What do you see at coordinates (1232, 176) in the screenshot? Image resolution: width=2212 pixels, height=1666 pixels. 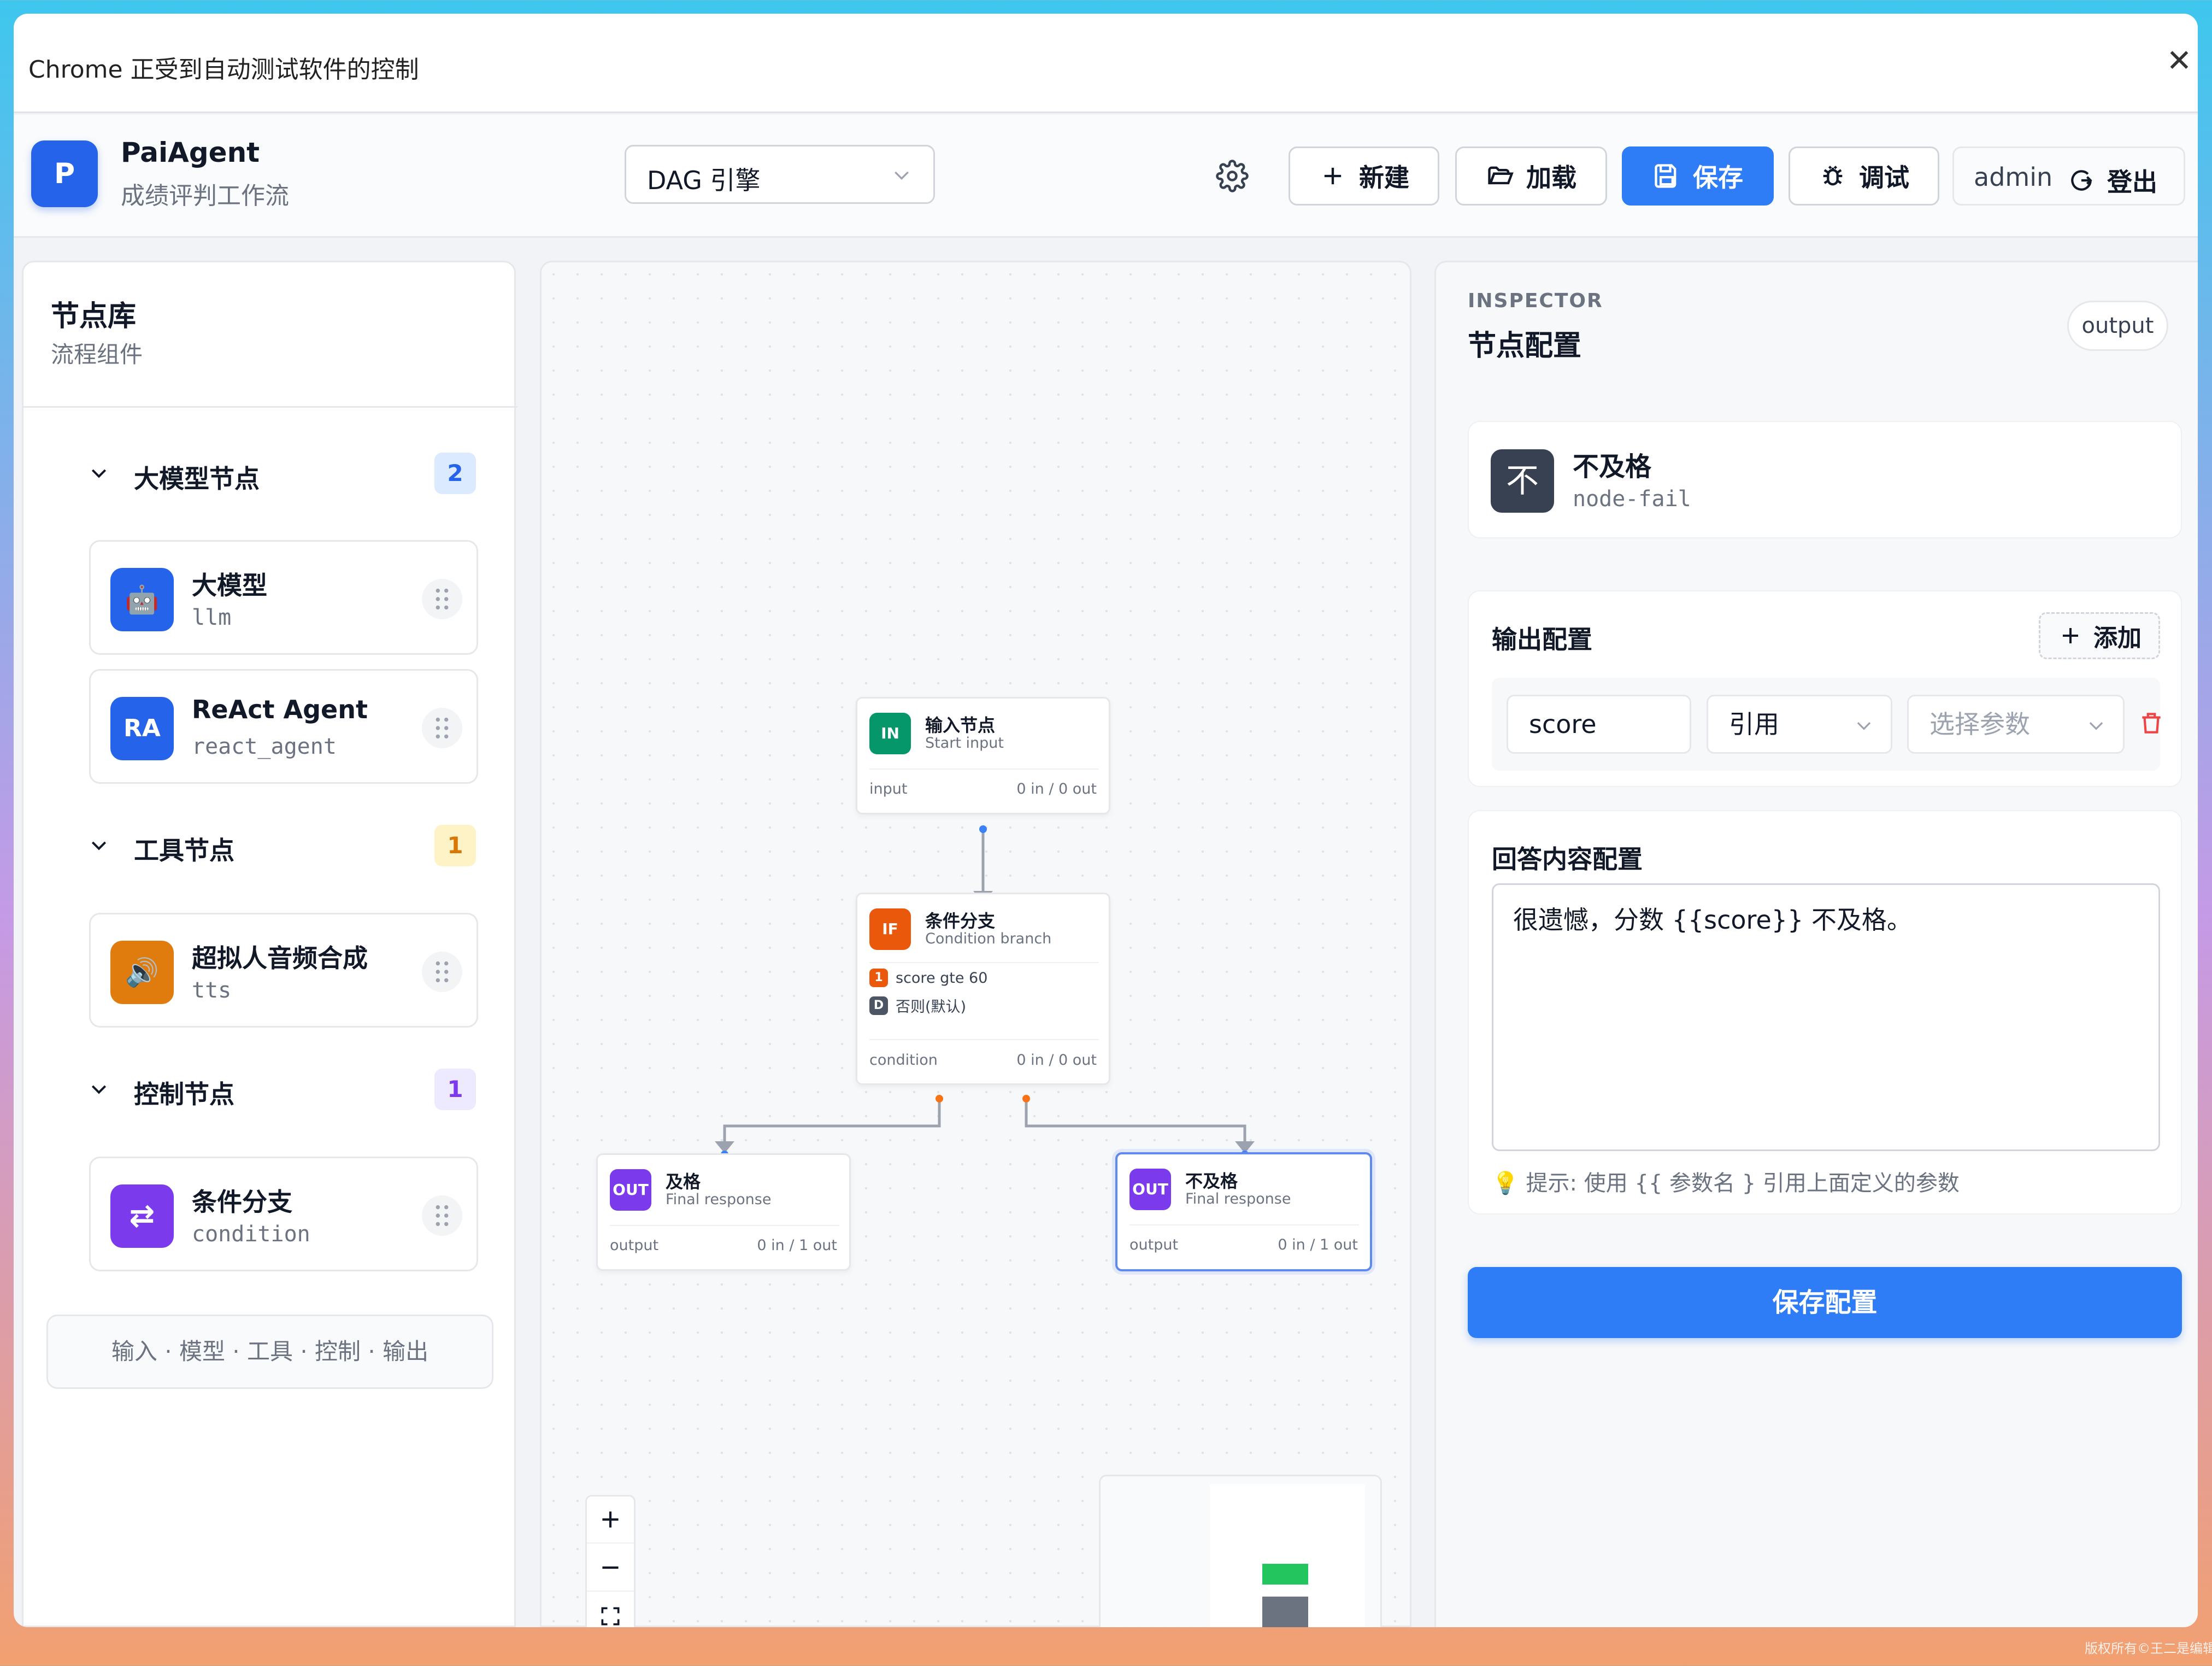 I see `gear-icon` at bounding box center [1232, 176].